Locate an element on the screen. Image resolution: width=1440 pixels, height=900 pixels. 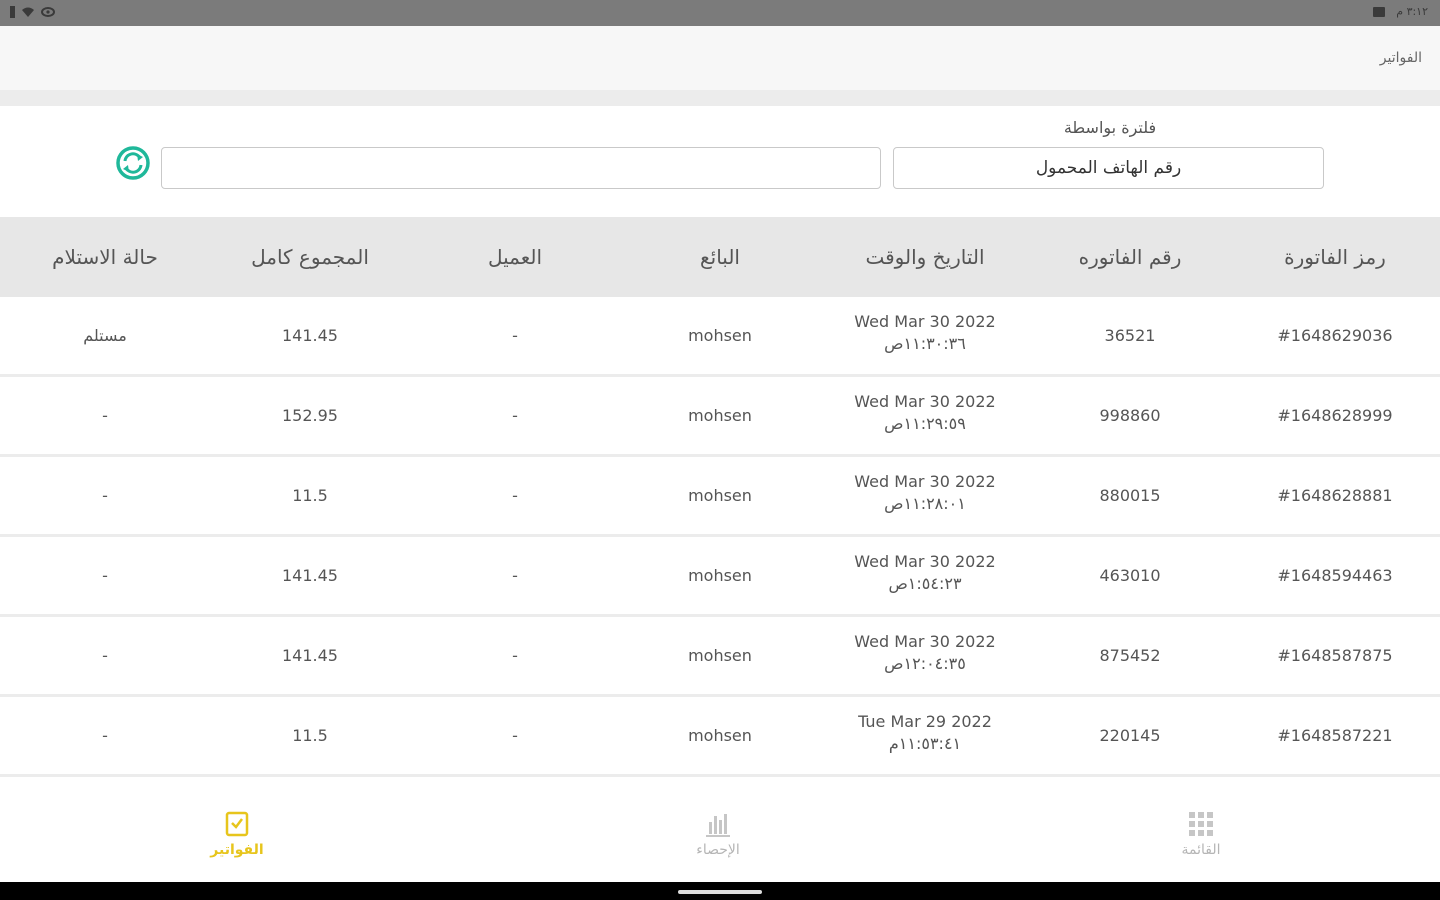
invoice-code: #1648629036 is located at coordinates (1335, 335).